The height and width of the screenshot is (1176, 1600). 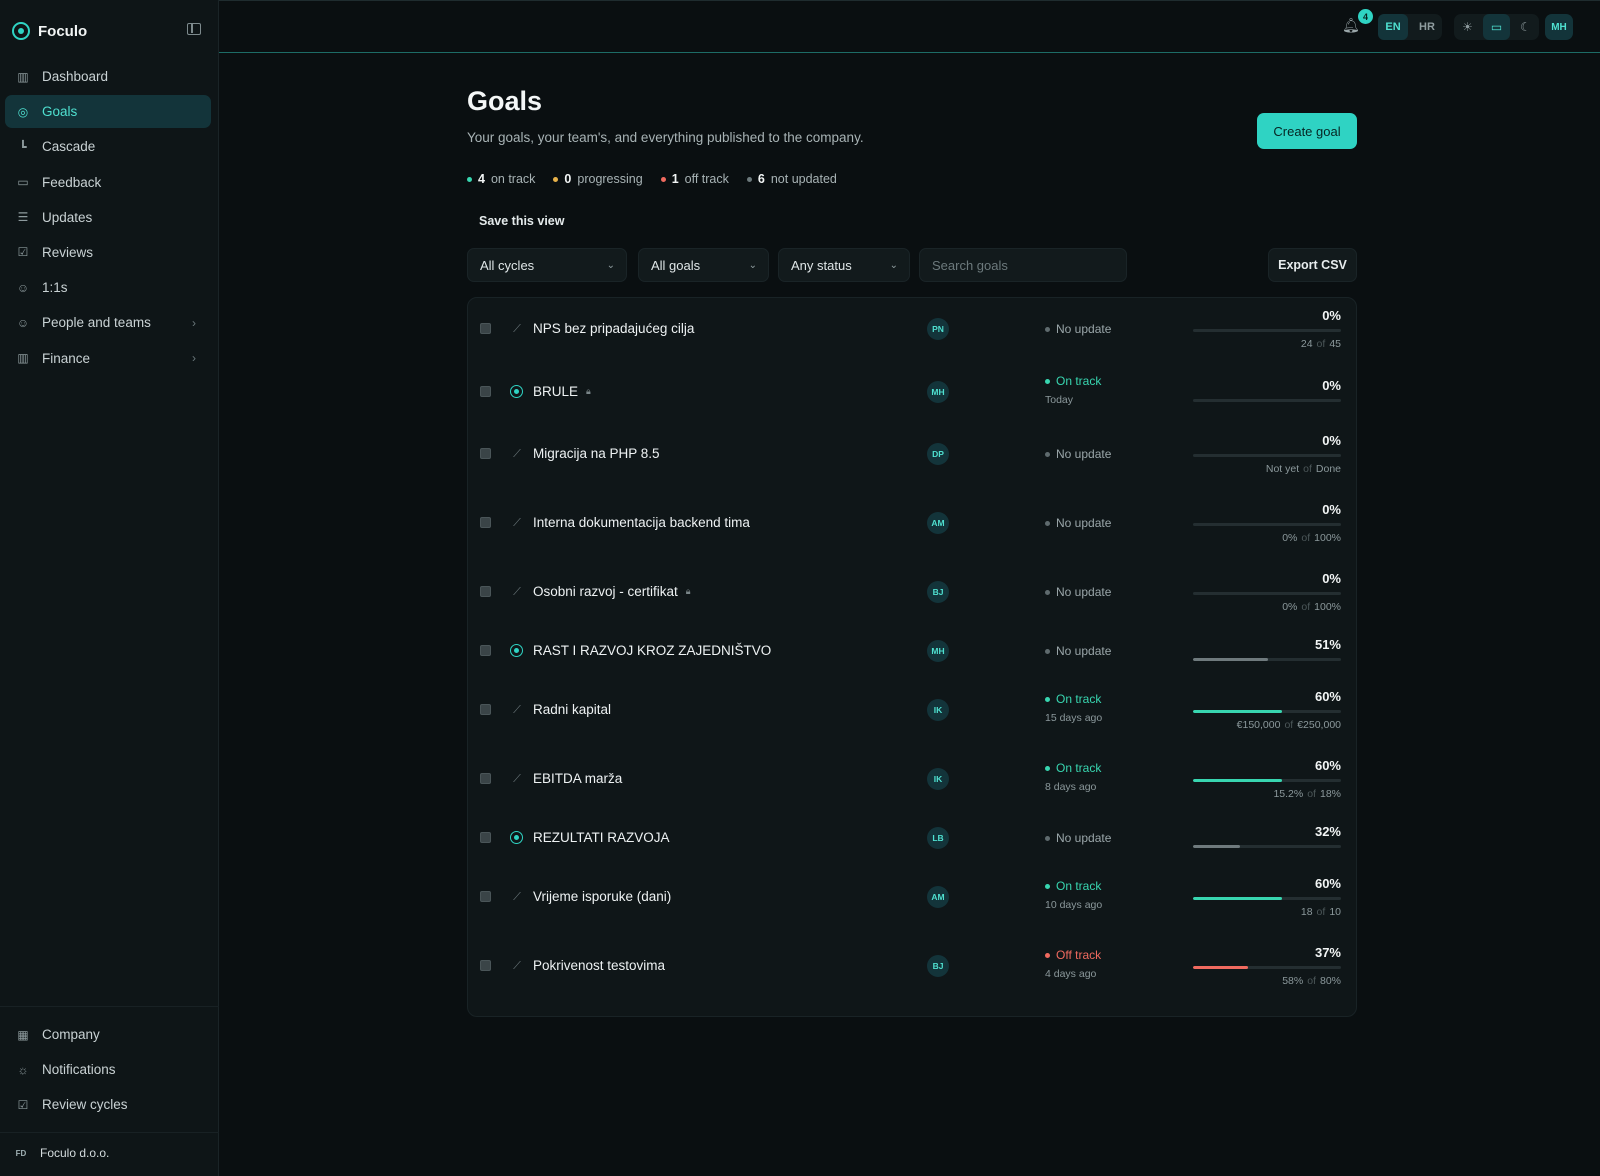 I want to click on goal-name: REZULTATI RAZVOJA, so click(x=601, y=837).